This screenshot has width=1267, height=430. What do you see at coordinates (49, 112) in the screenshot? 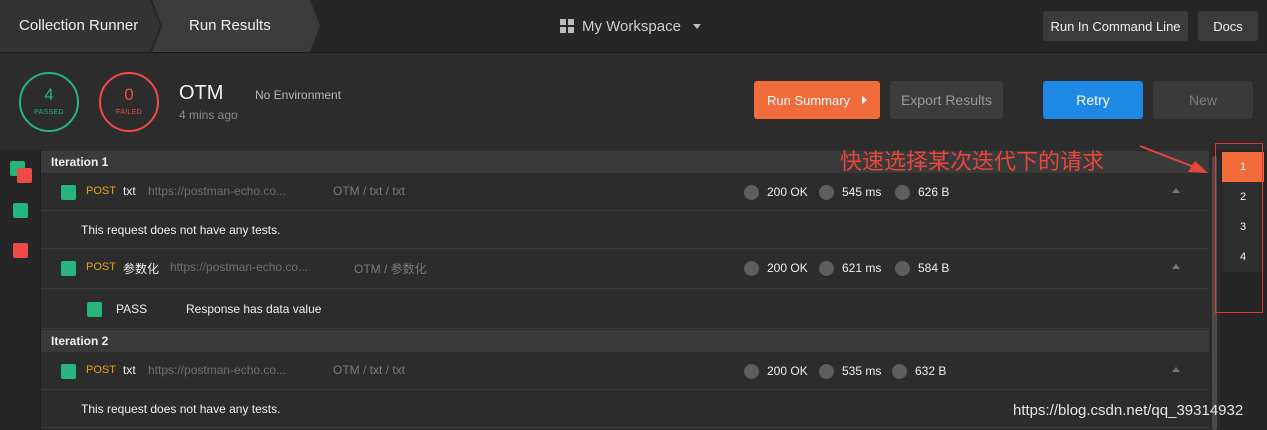
I see `passed-label: PASSED` at bounding box center [49, 112].